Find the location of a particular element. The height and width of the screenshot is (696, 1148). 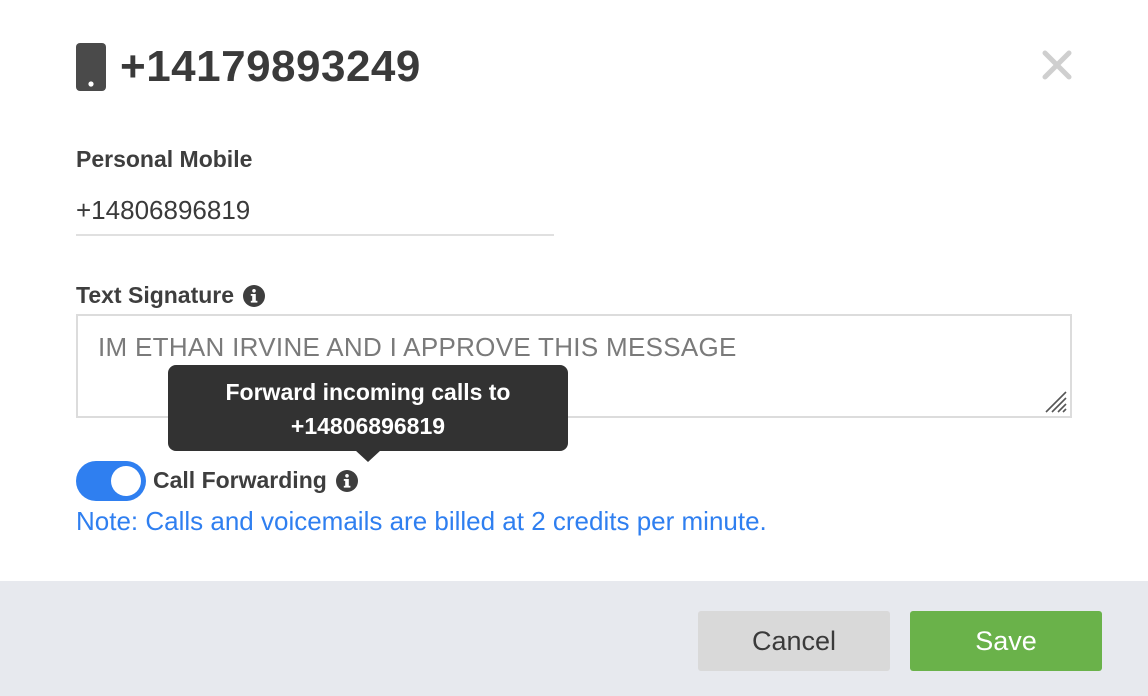

call-forwarding-toggle is located at coordinates (111, 481).